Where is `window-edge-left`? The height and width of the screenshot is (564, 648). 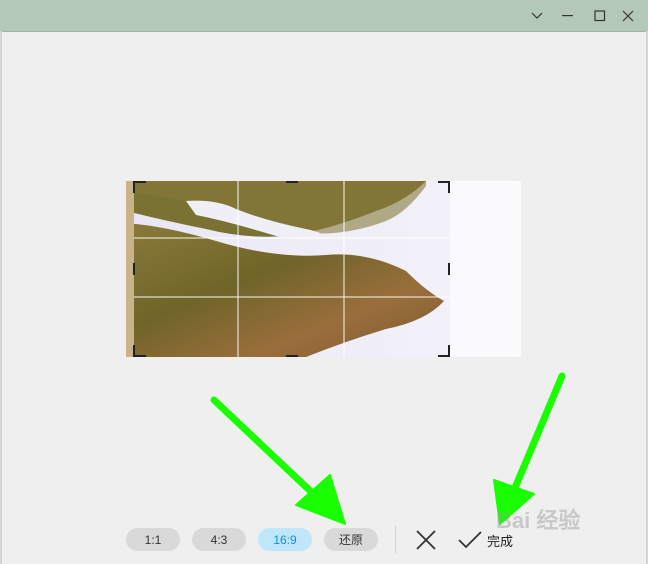
window-edge-left is located at coordinates (1, 297).